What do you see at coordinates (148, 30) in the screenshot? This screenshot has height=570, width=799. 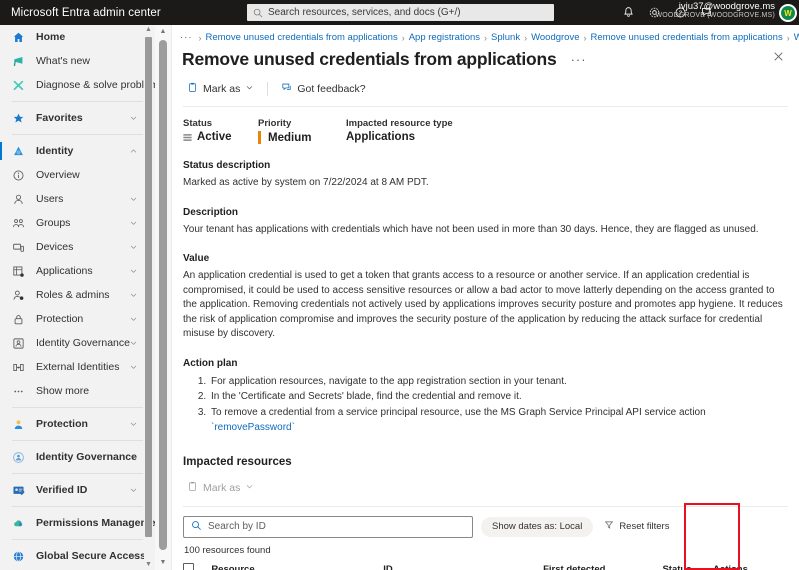 I see `scroll-up-arrow-icon: ▲` at bounding box center [148, 30].